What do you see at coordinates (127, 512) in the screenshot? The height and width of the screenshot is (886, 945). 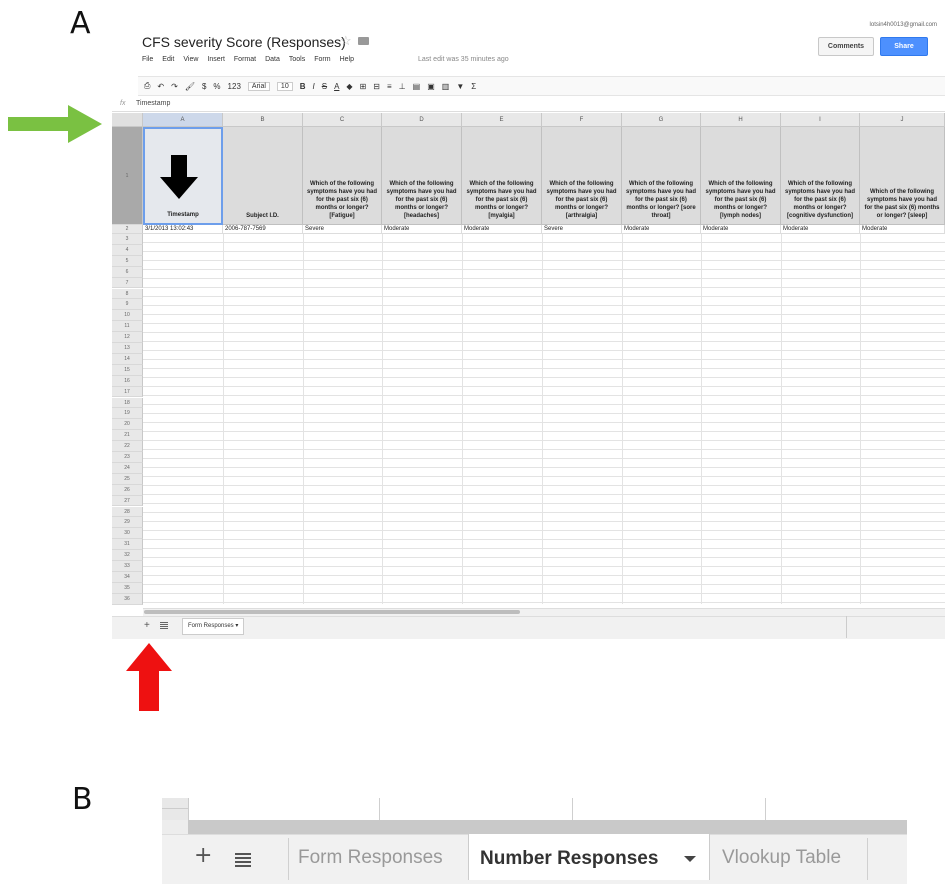 I see `row-header-28: 28` at bounding box center [127, 512].